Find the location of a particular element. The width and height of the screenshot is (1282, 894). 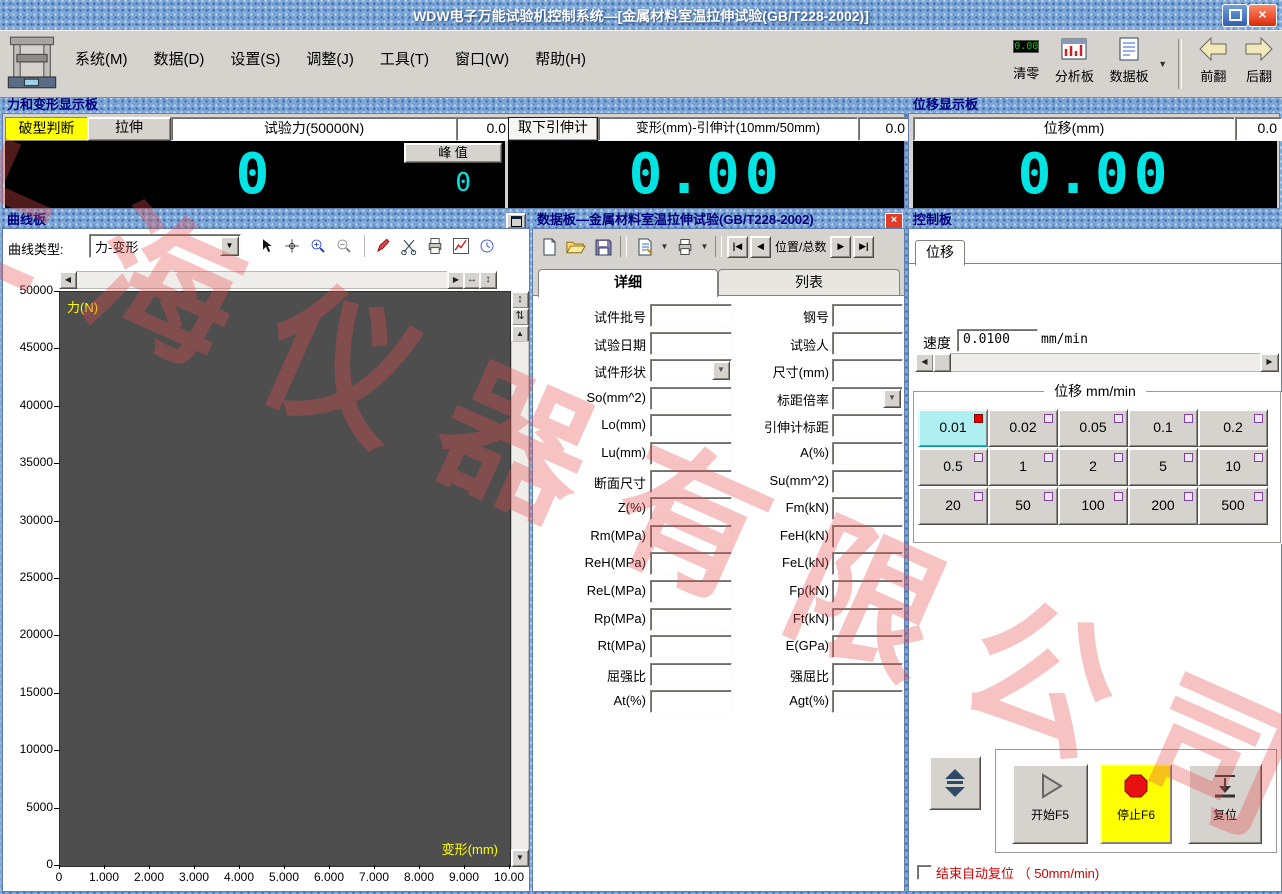

curve-window-icon is located at coordinates (516, 221).